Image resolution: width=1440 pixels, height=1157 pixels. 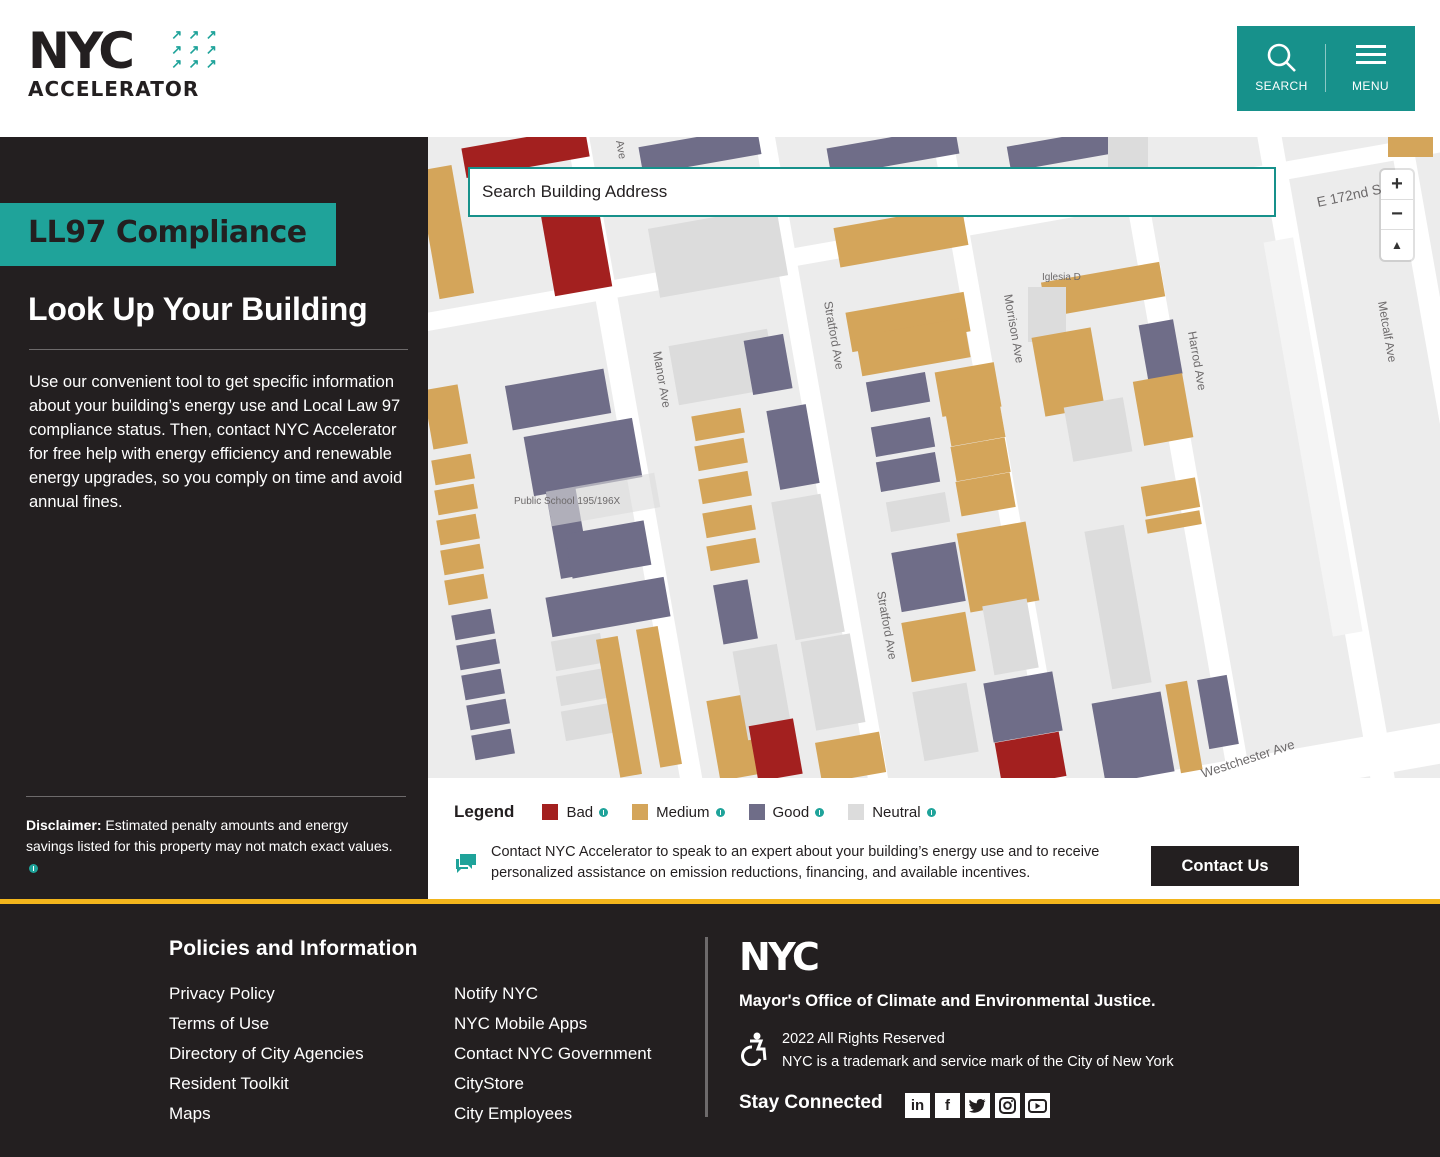 What do you see at coordinates (466, 863) in the screenshot?
I see `chat-icon` at bounding box center [466, 863].